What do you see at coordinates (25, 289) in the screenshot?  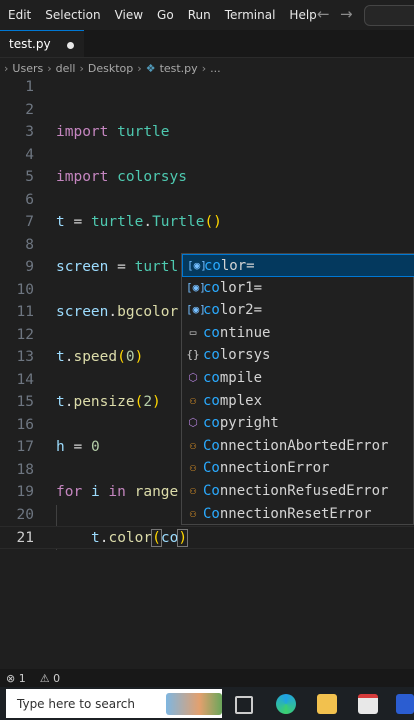 I see `line-number: 10` at bounding box center [25, 289].